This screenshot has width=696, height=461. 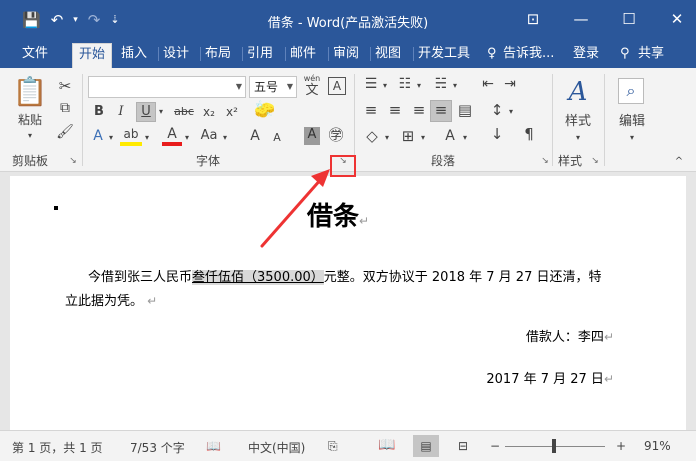 What do you see at coordinates (343, 54) in the screenshot?
I see `tab-review: 审阅` at bounding box center [343, 54].